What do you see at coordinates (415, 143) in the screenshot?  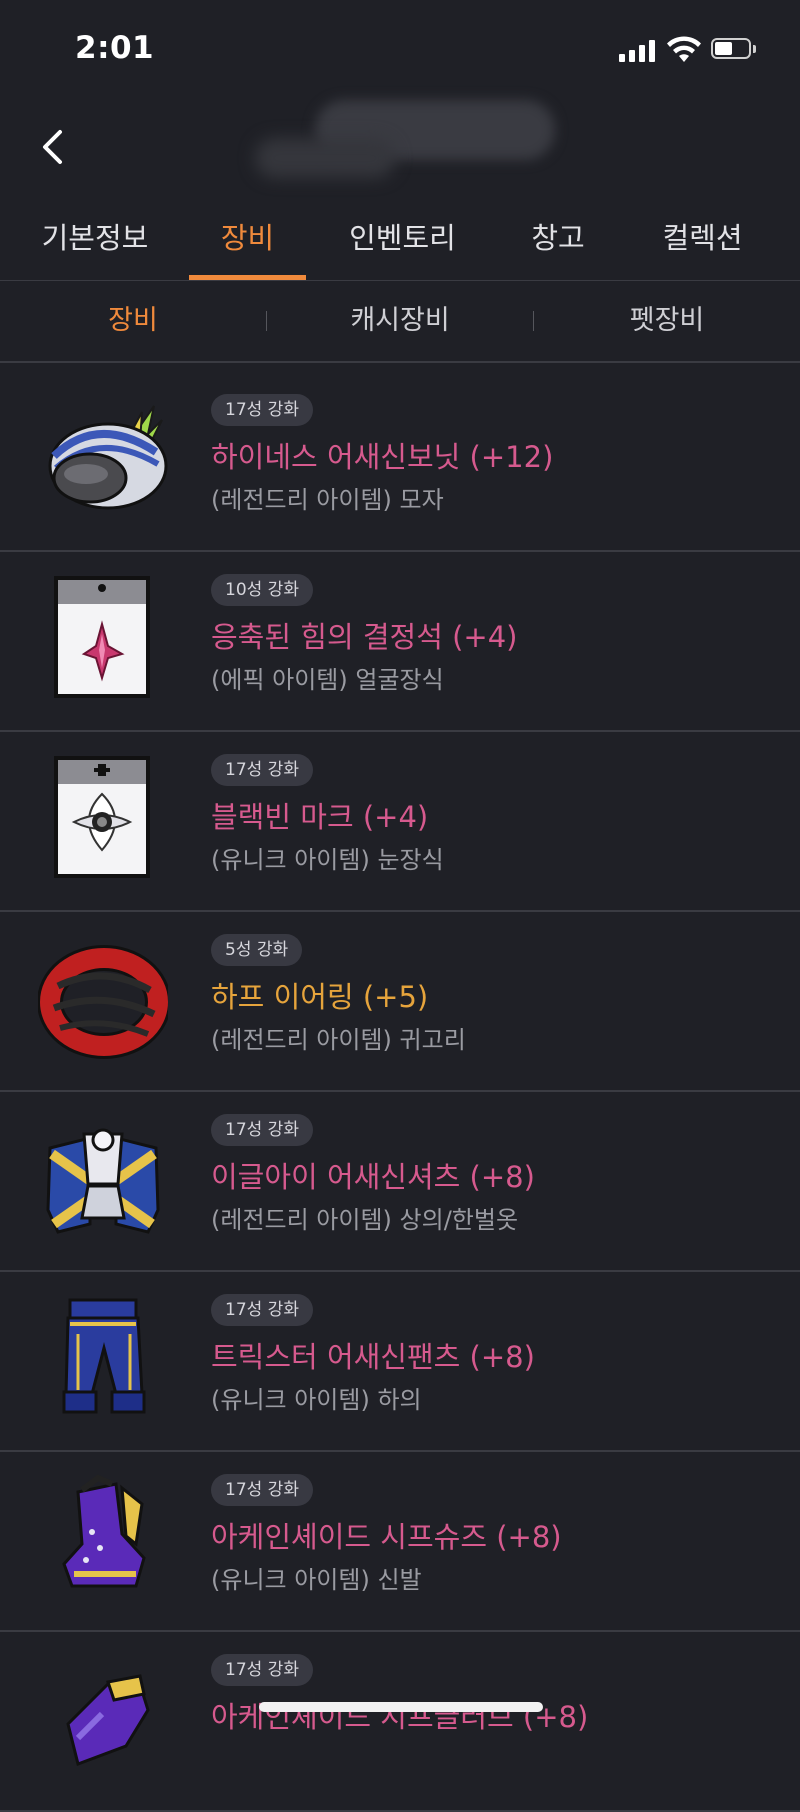 I see `blurred-character-name` at bounding box center [415, 143].